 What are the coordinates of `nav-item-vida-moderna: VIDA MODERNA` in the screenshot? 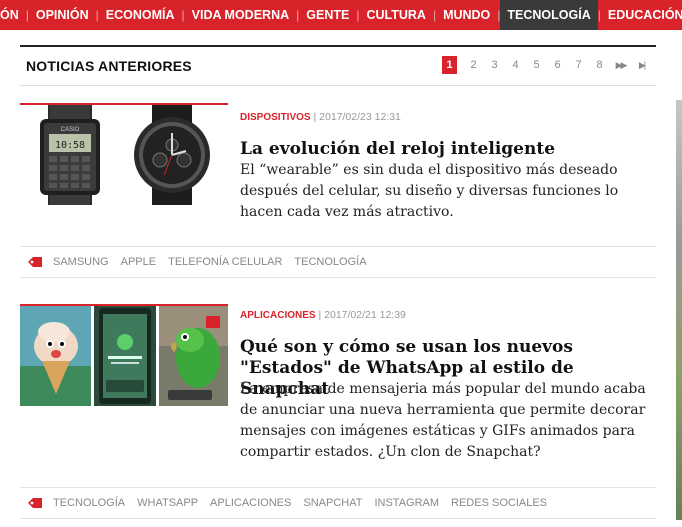 It's located at (240, 15).